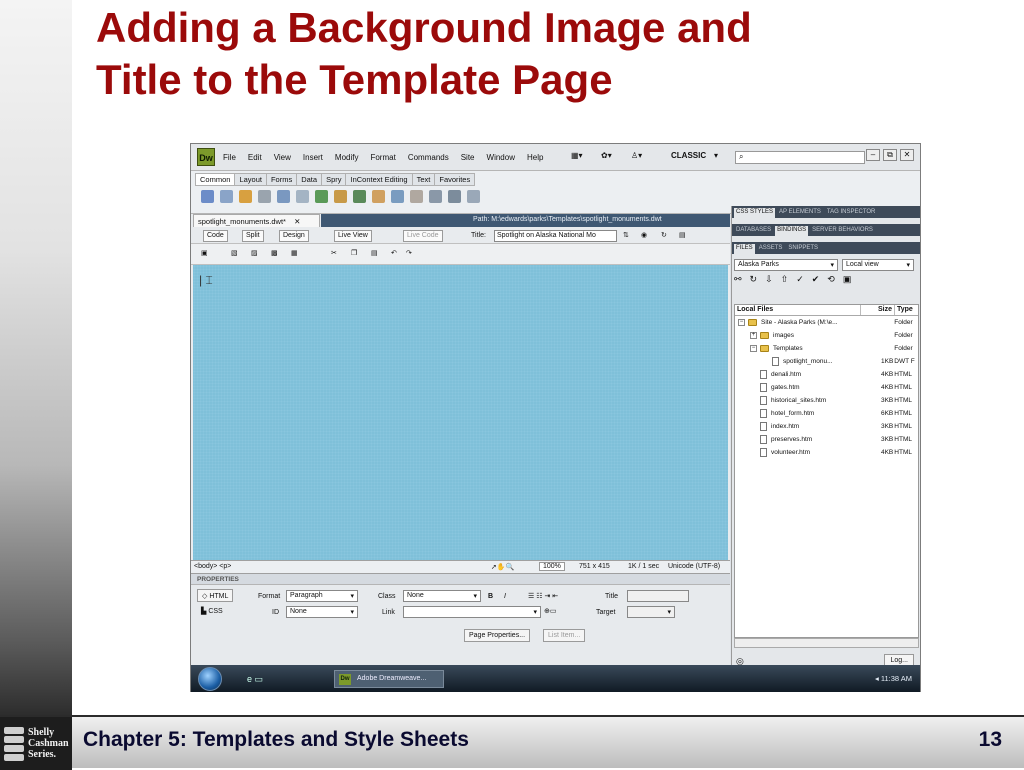  What do you see at coordinates (755, 213) in the screenshot?
I see `panel-tab-css-styles: CSS STYLES` at bounding box center [755, 213].